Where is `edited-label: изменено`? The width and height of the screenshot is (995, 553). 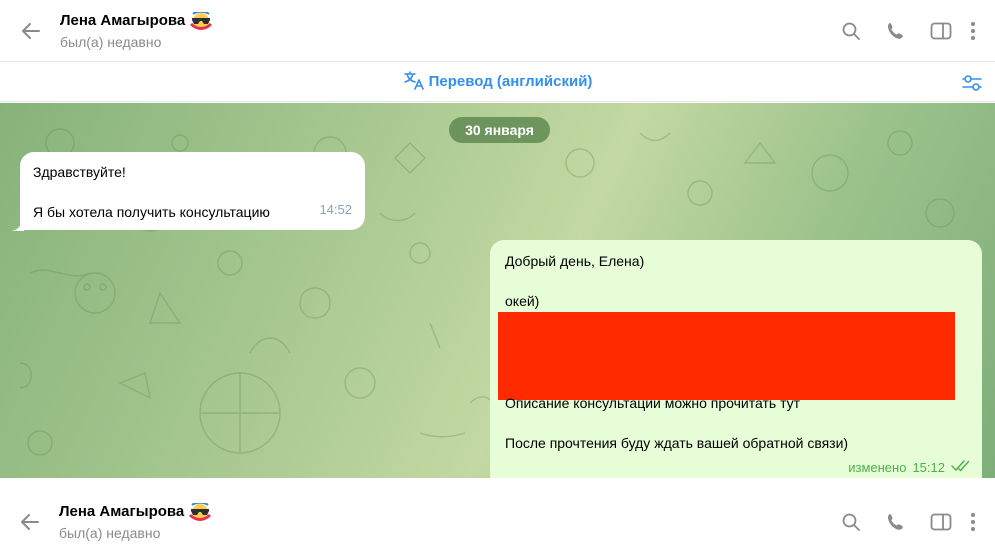 edited-label: изменено is located at coordinates (877, 467).